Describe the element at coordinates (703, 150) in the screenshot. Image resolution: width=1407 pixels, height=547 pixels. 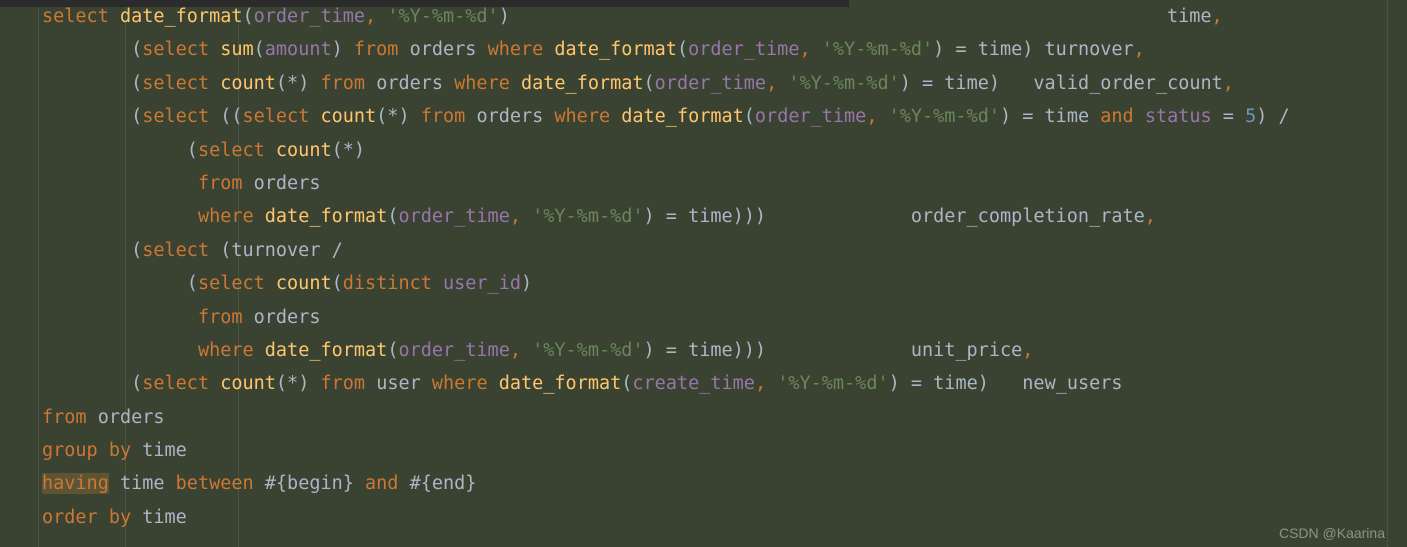
I see `code-line: (select count(*)` at that location.